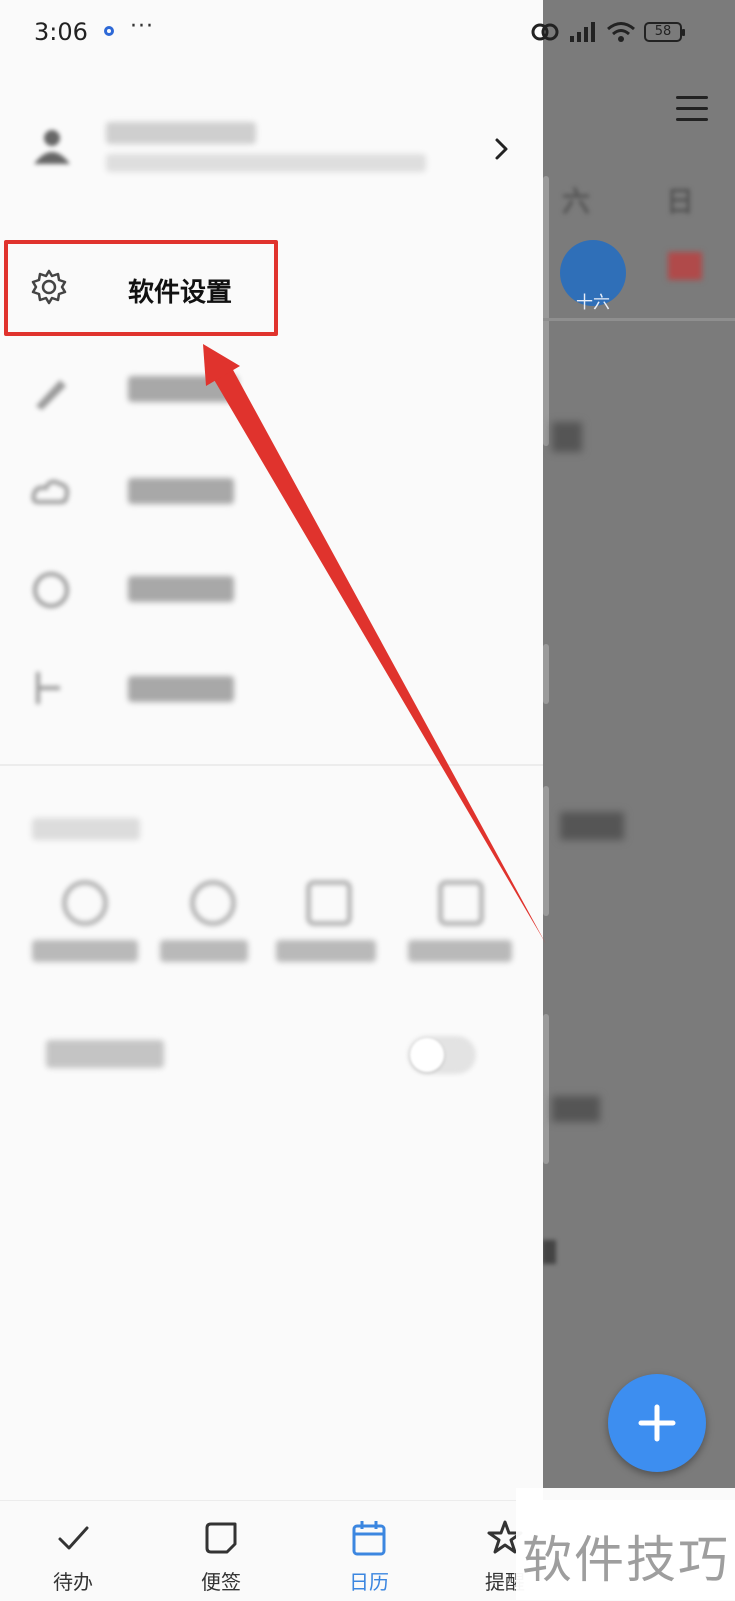  I want to click on calendar-grid-icon, so click(329, 903).